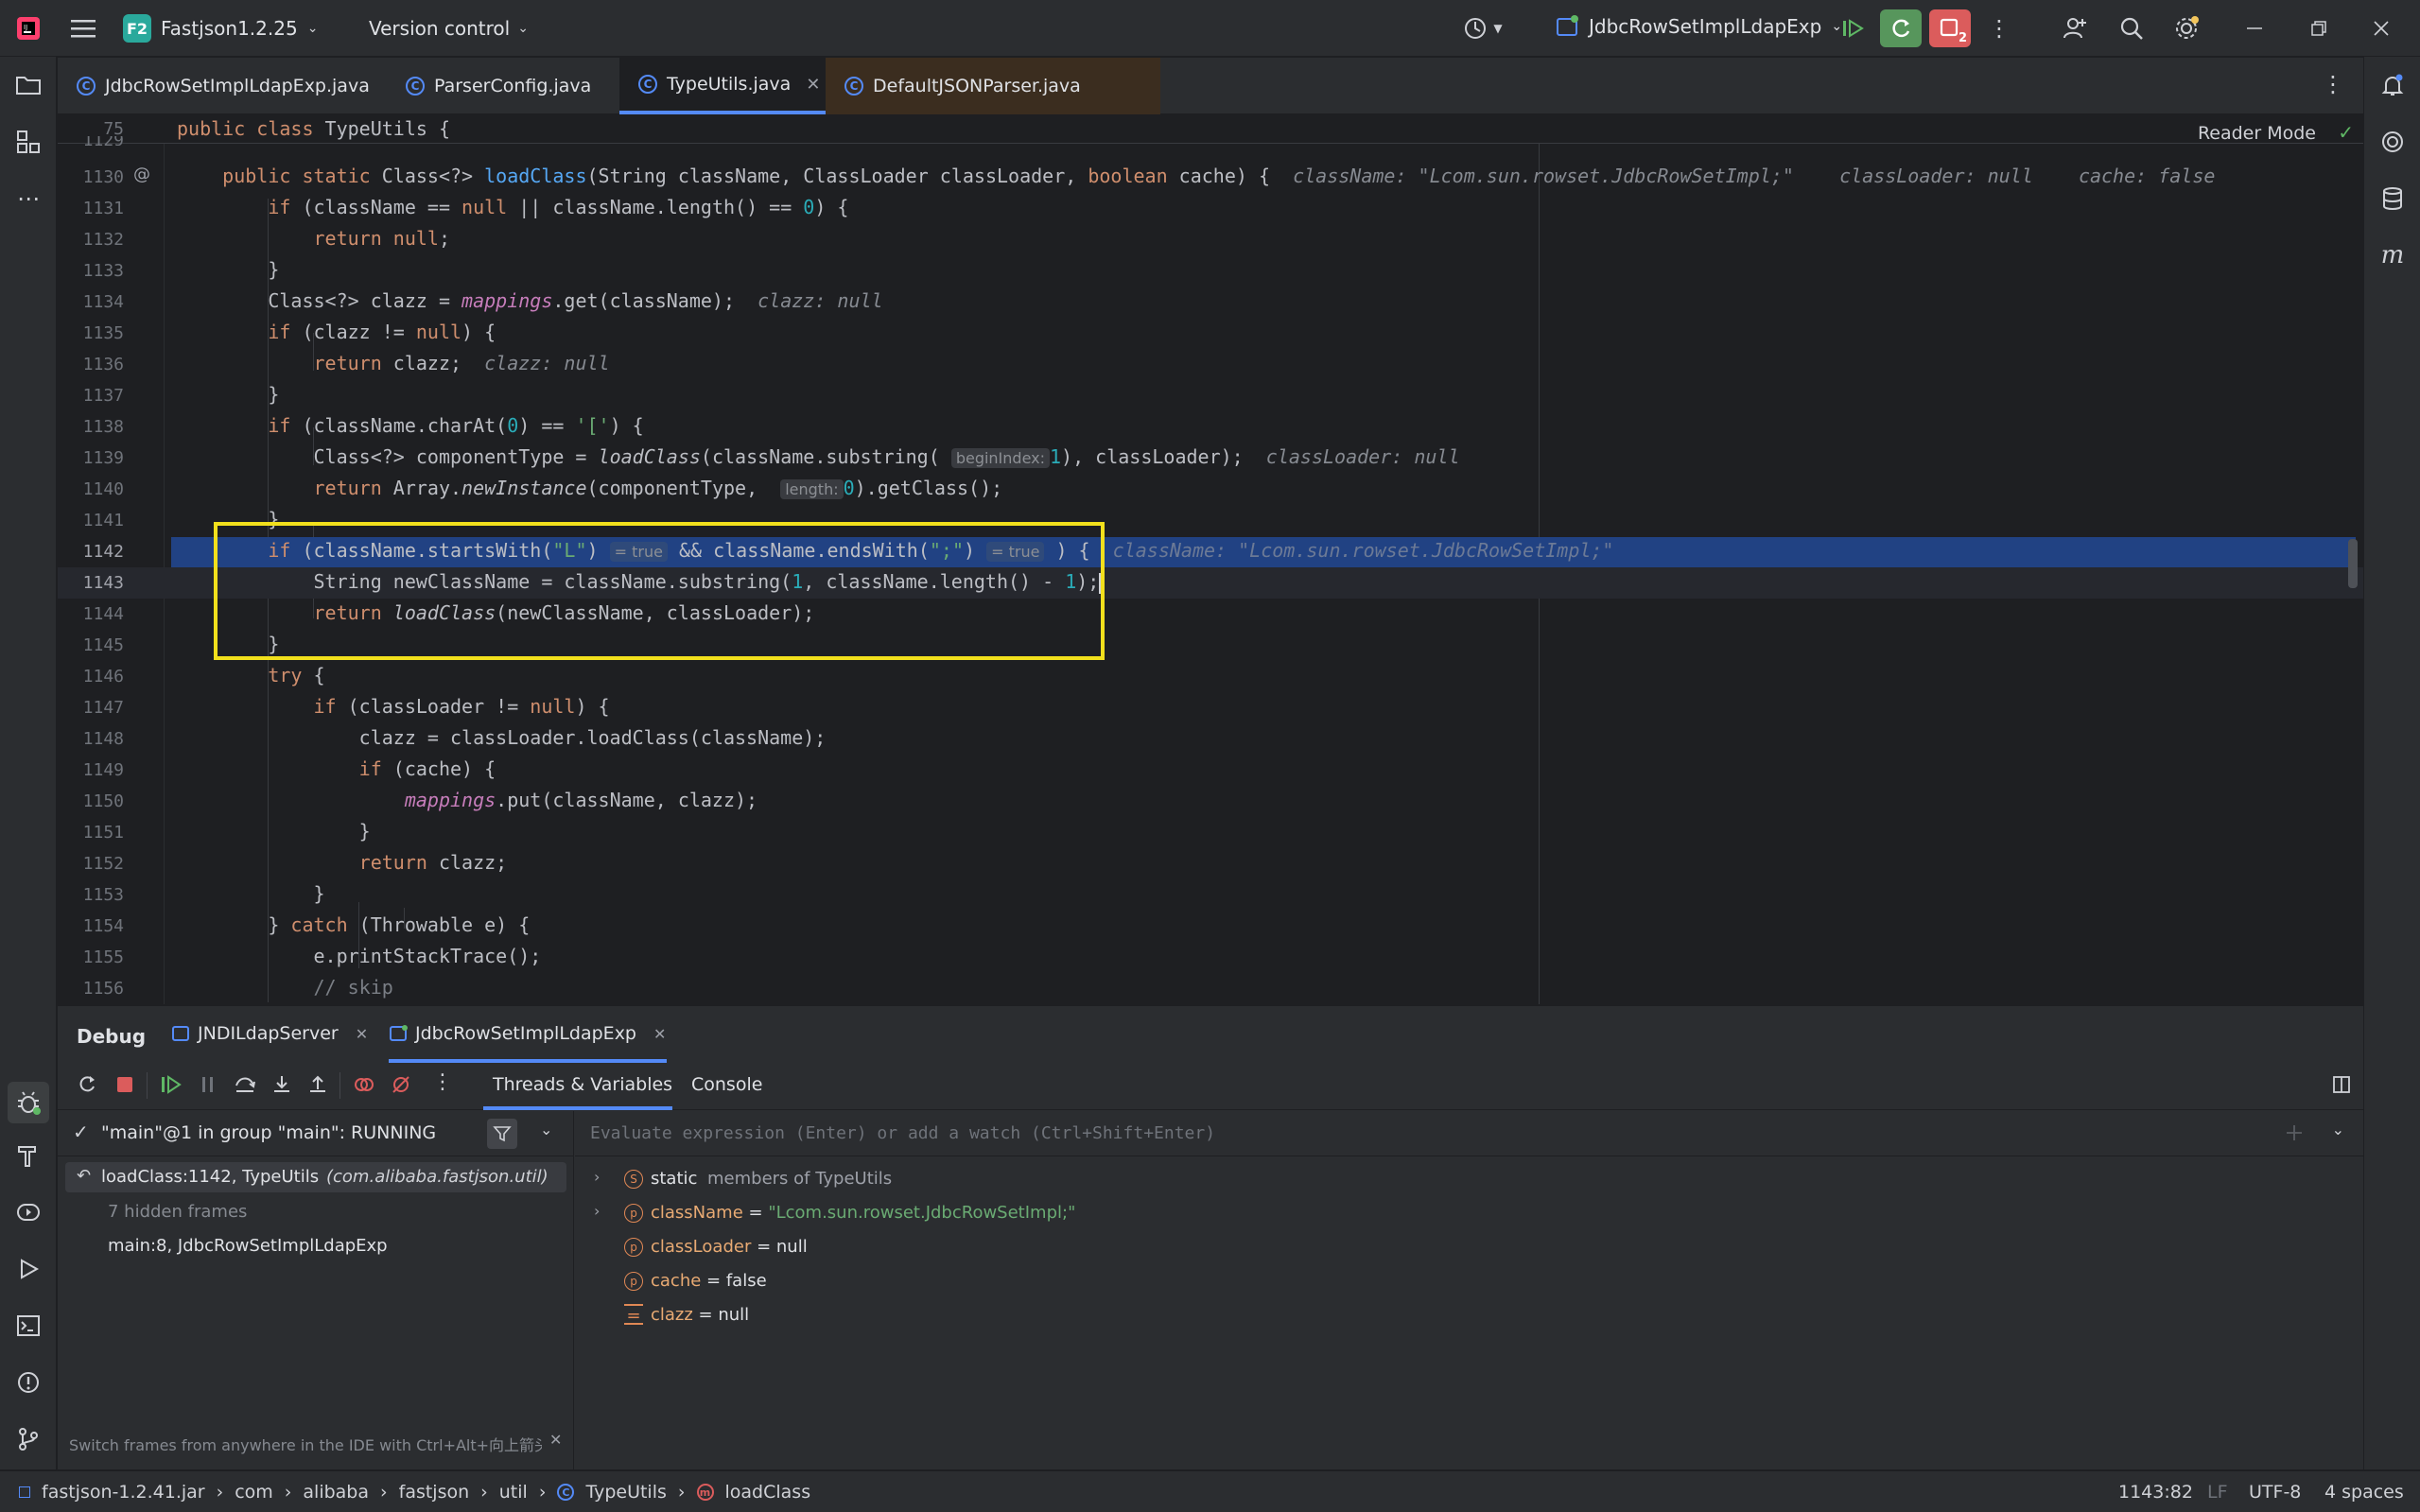 This screenshot has width=2420, height=1512. I want to click on variable-row: p cache = false, so click(1469, 1281).